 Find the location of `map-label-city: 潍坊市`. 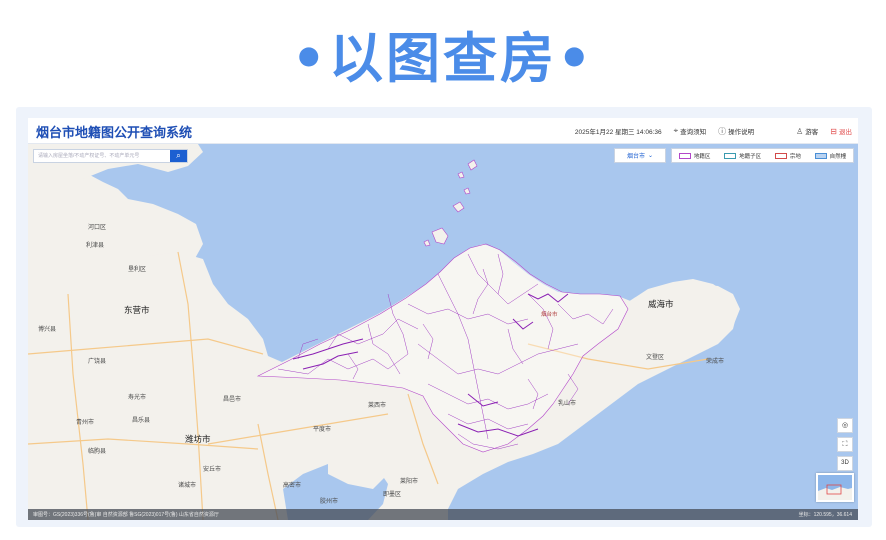

map-label-city: 潍坊市 is located at coordinates (198, 439).